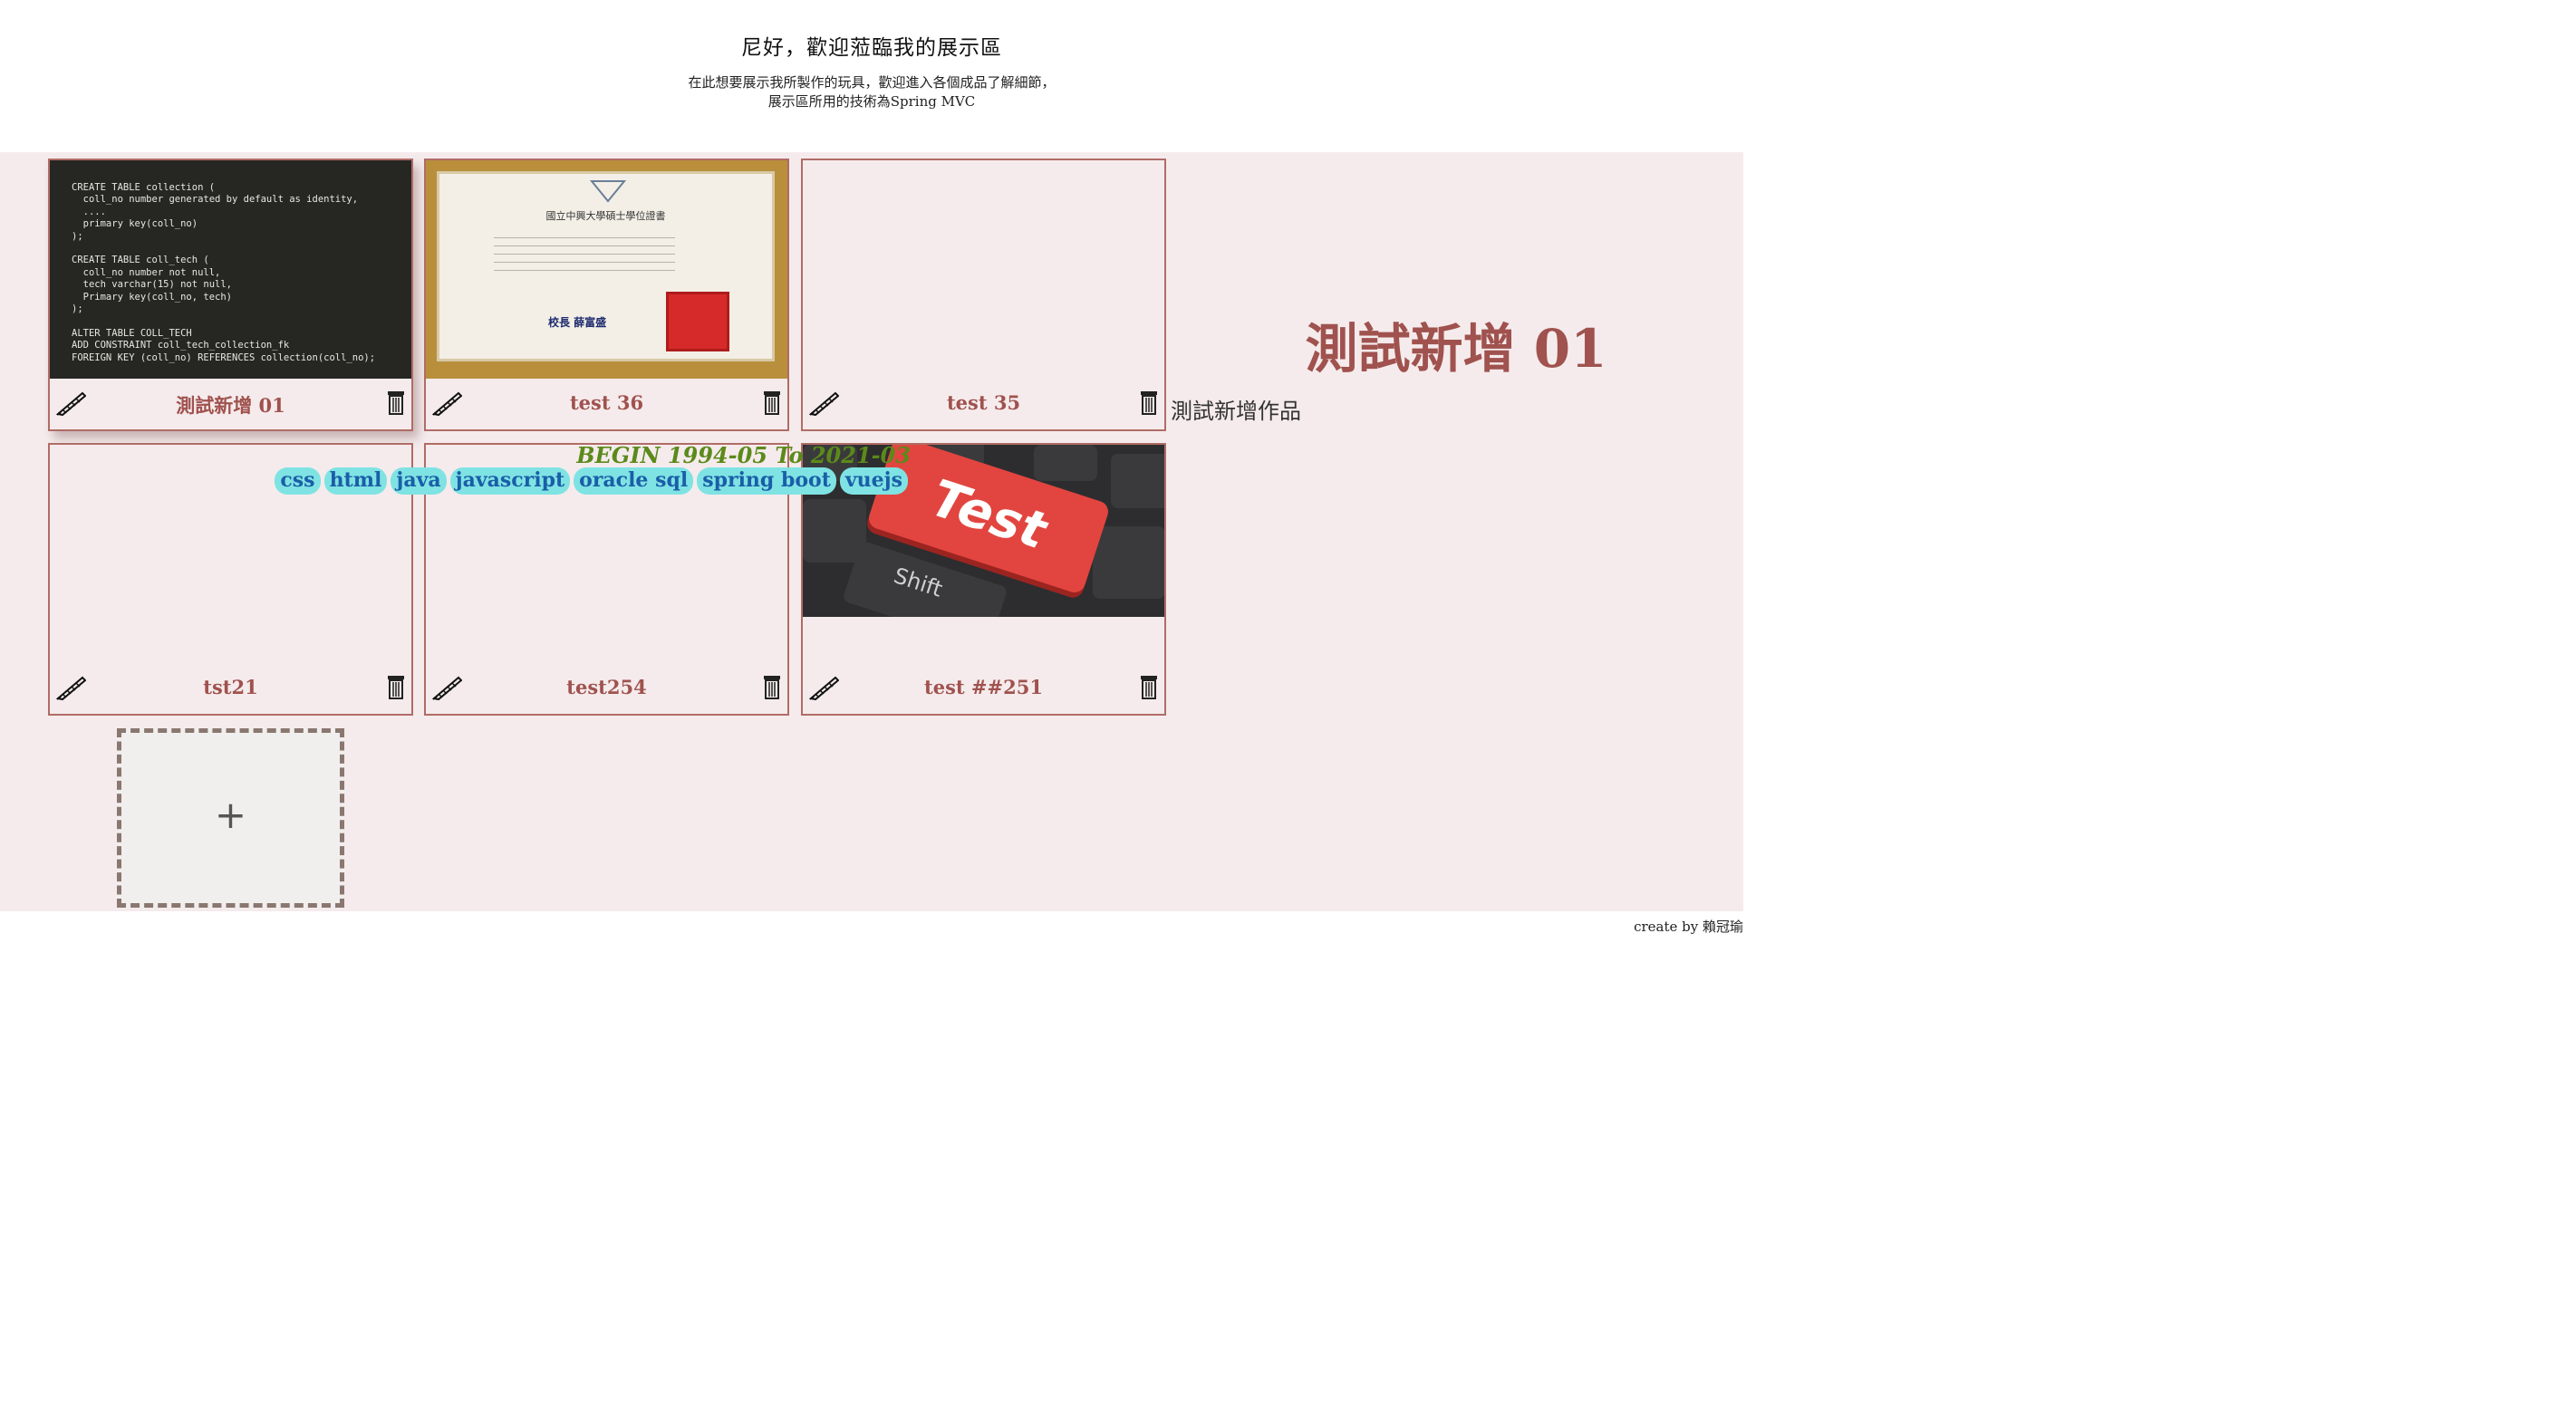 This screenshot has width=2576, height=1424. Describe the element at coordinates (1456, 349) in the screenshot. I see `detail-title: 測試新增 01` at that location.